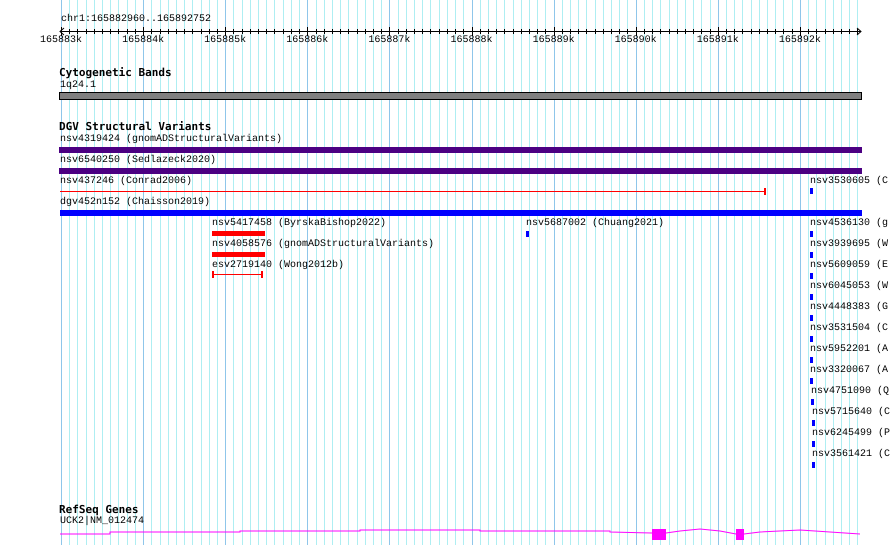 The width and height of the screenshot is (890, 545). I want to click on location-label: chr1:165882960..165892752, so click(136, 20).